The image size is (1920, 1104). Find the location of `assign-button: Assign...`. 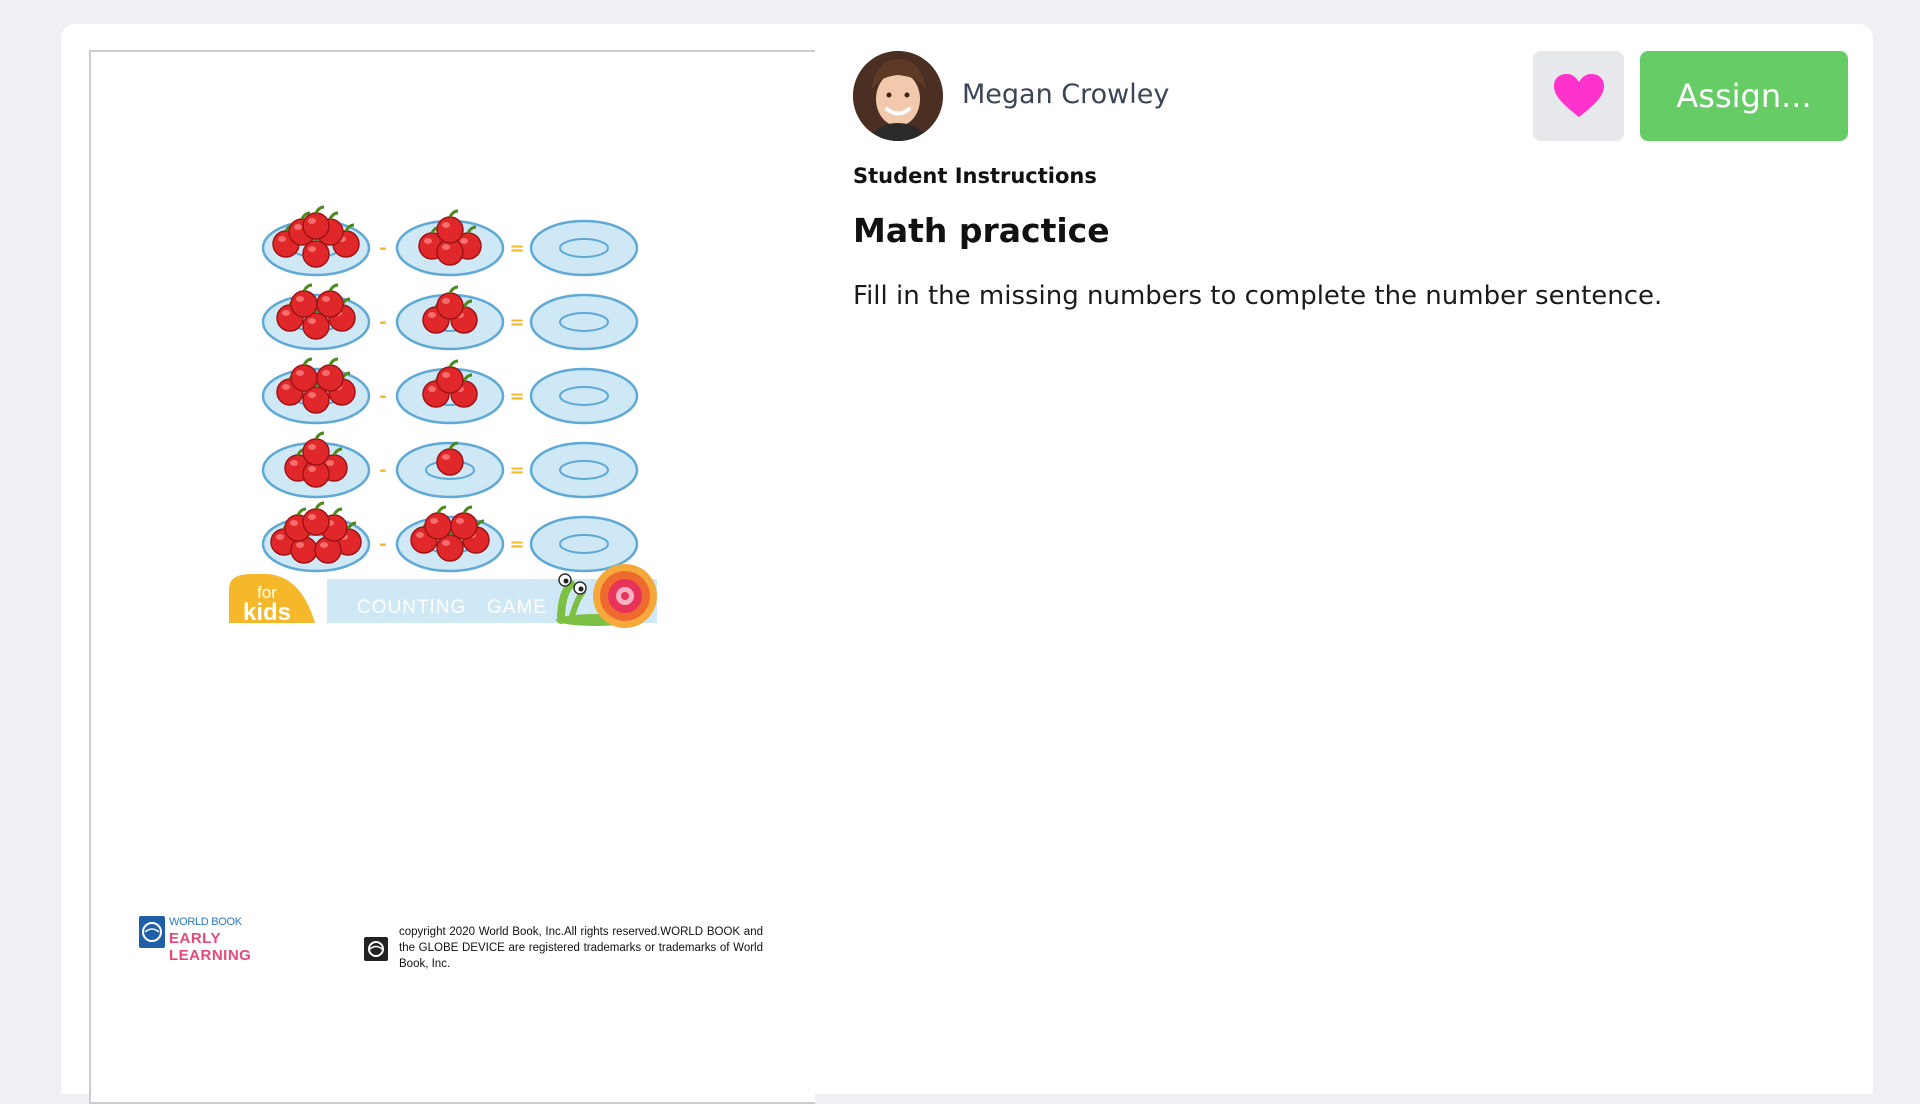

assign-button: Assign... is located at coordinates (1744, 96).